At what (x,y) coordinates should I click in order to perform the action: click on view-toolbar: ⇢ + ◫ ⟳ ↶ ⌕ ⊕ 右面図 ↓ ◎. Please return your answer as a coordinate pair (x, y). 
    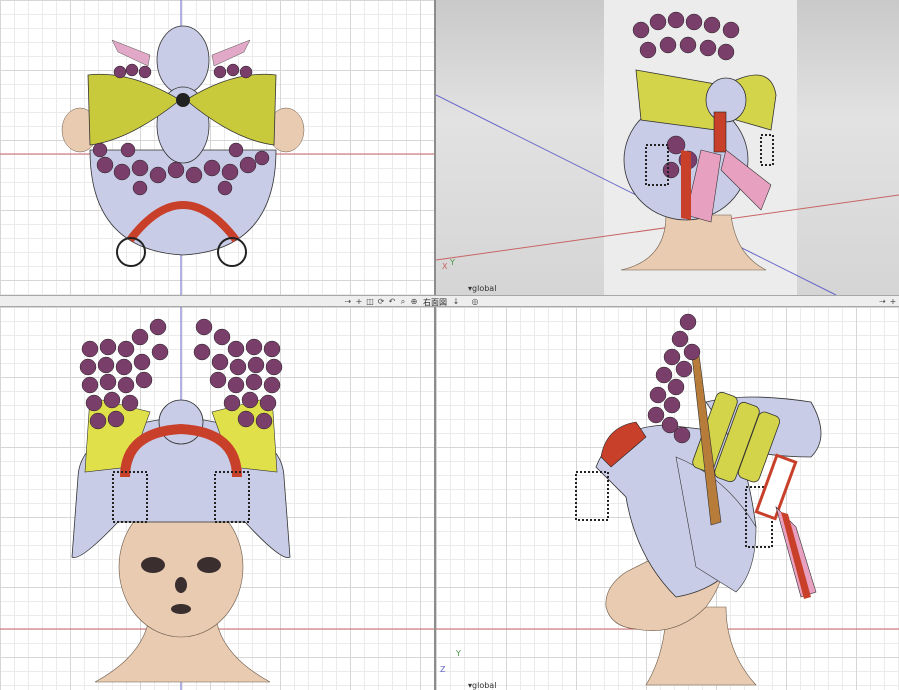
    Looking at the image, I should click on (411, 302).